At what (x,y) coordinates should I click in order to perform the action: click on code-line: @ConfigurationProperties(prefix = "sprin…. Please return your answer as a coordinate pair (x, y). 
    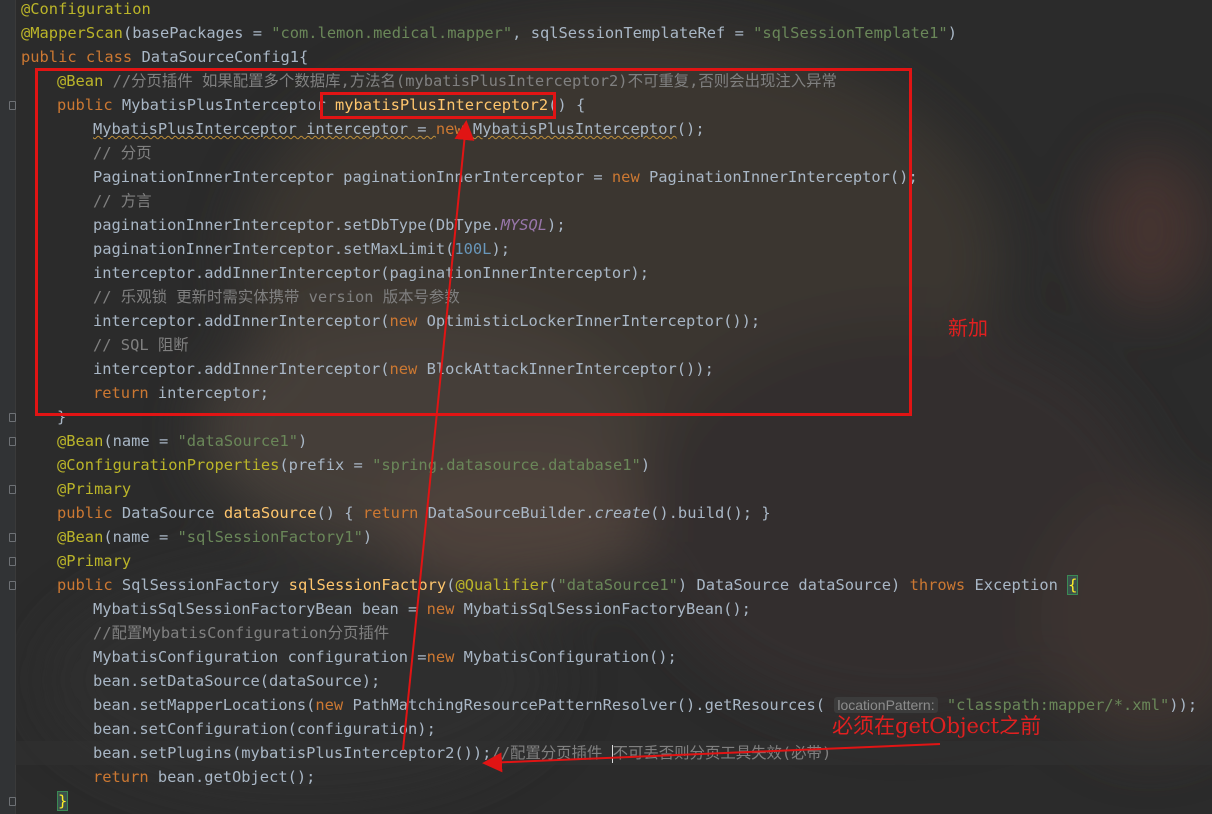
    Looking at the image, I should click on (354, 465).